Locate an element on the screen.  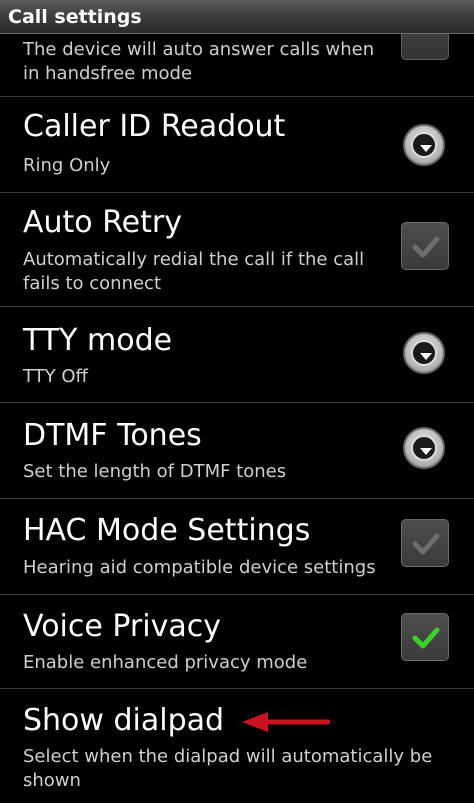
page-title: Call settings is located at coordinates (75, 17).